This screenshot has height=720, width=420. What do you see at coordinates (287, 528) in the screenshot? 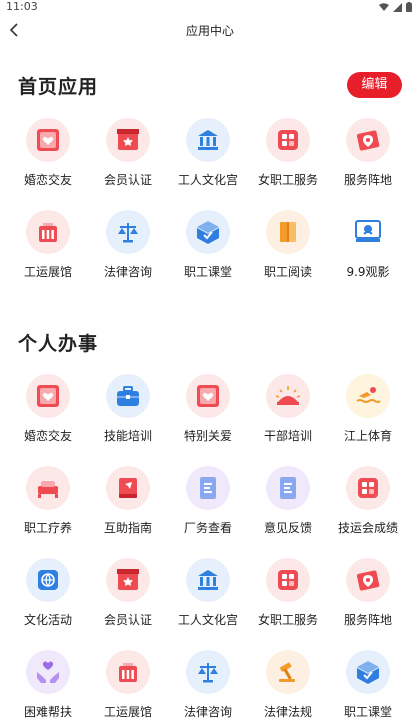
I see `app-label: 意见反馈` at bounding box center [287, 528].